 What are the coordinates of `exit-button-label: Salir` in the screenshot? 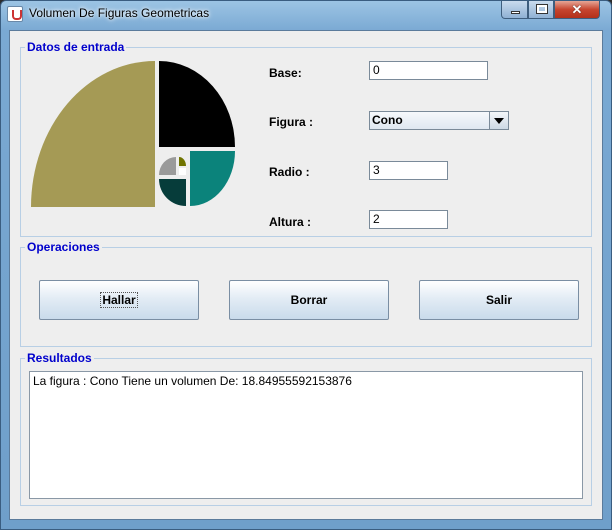 It's located at (498, 300).